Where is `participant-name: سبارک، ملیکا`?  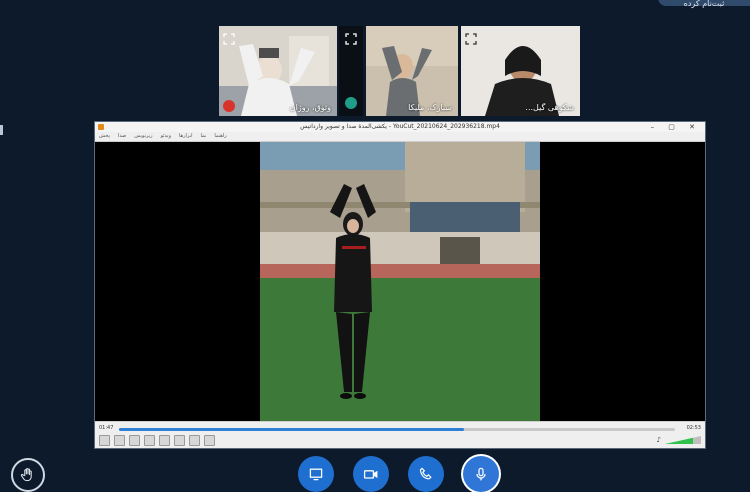 participant-name: سبارک، ملیکا is located at coordinates (430, 107).